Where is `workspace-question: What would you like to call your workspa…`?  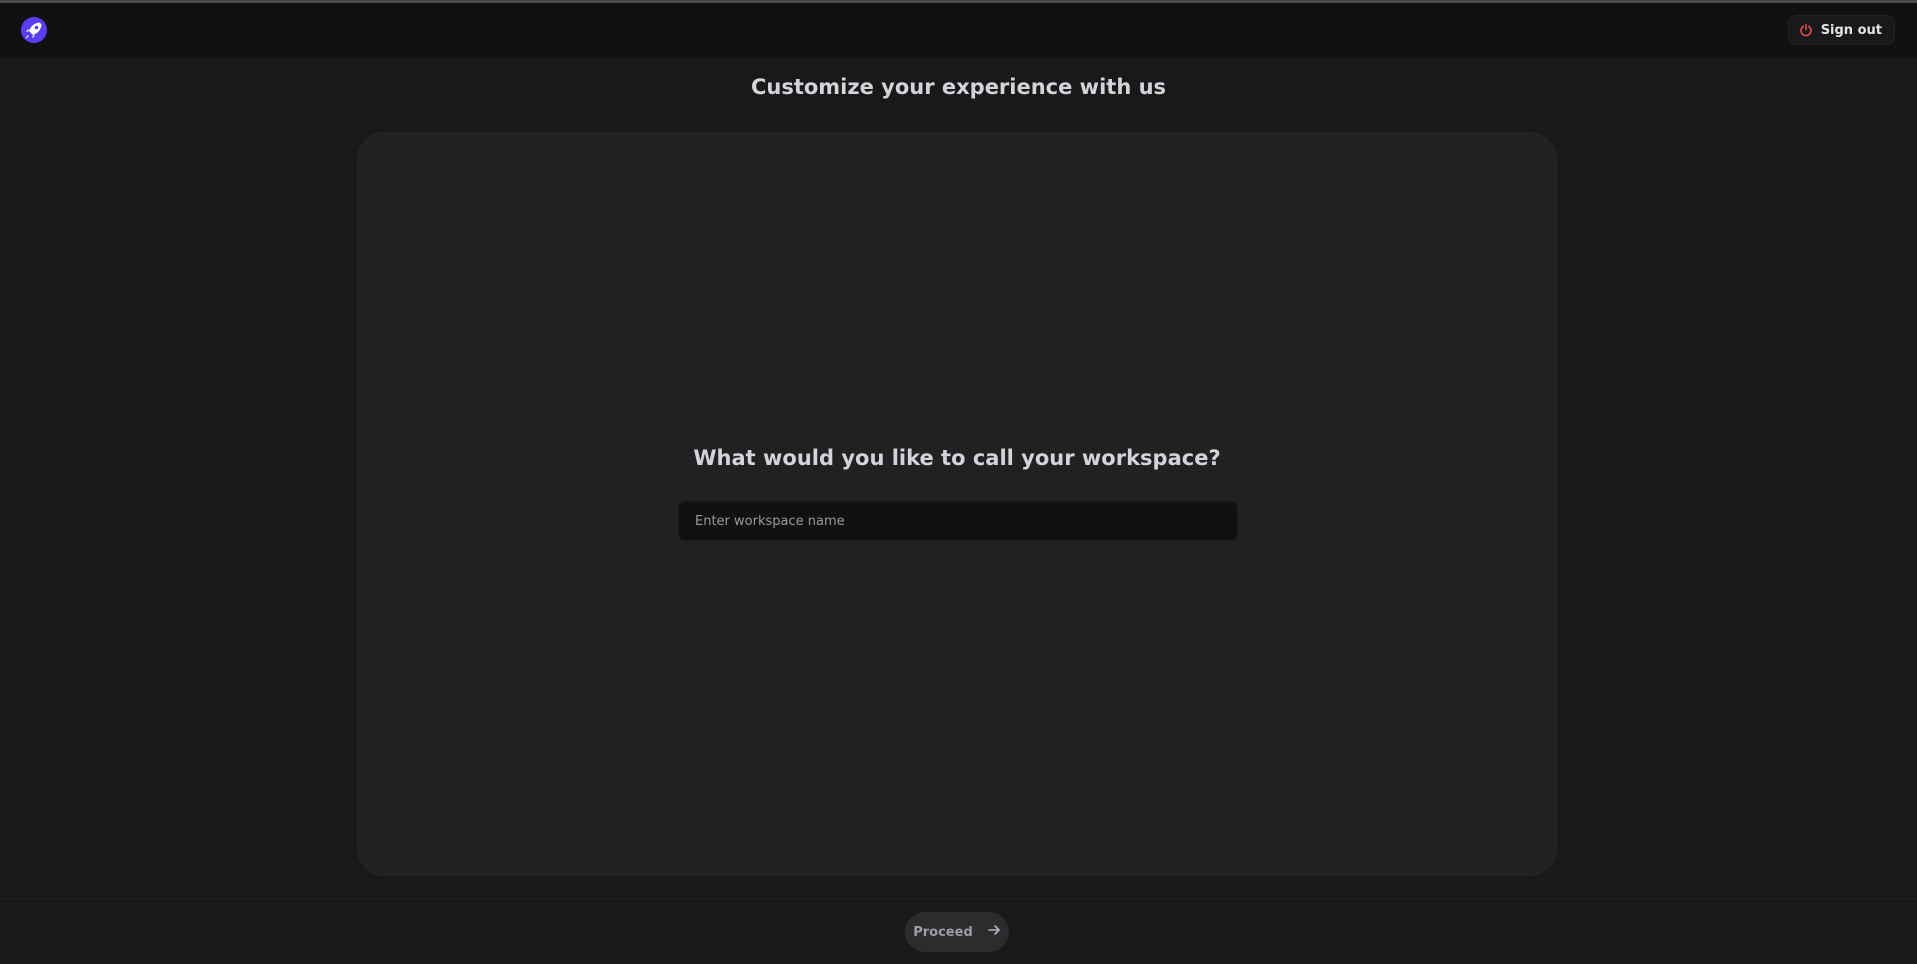 workspace-question: What would you like to call your workspa… is located at coordinates (957, 458).